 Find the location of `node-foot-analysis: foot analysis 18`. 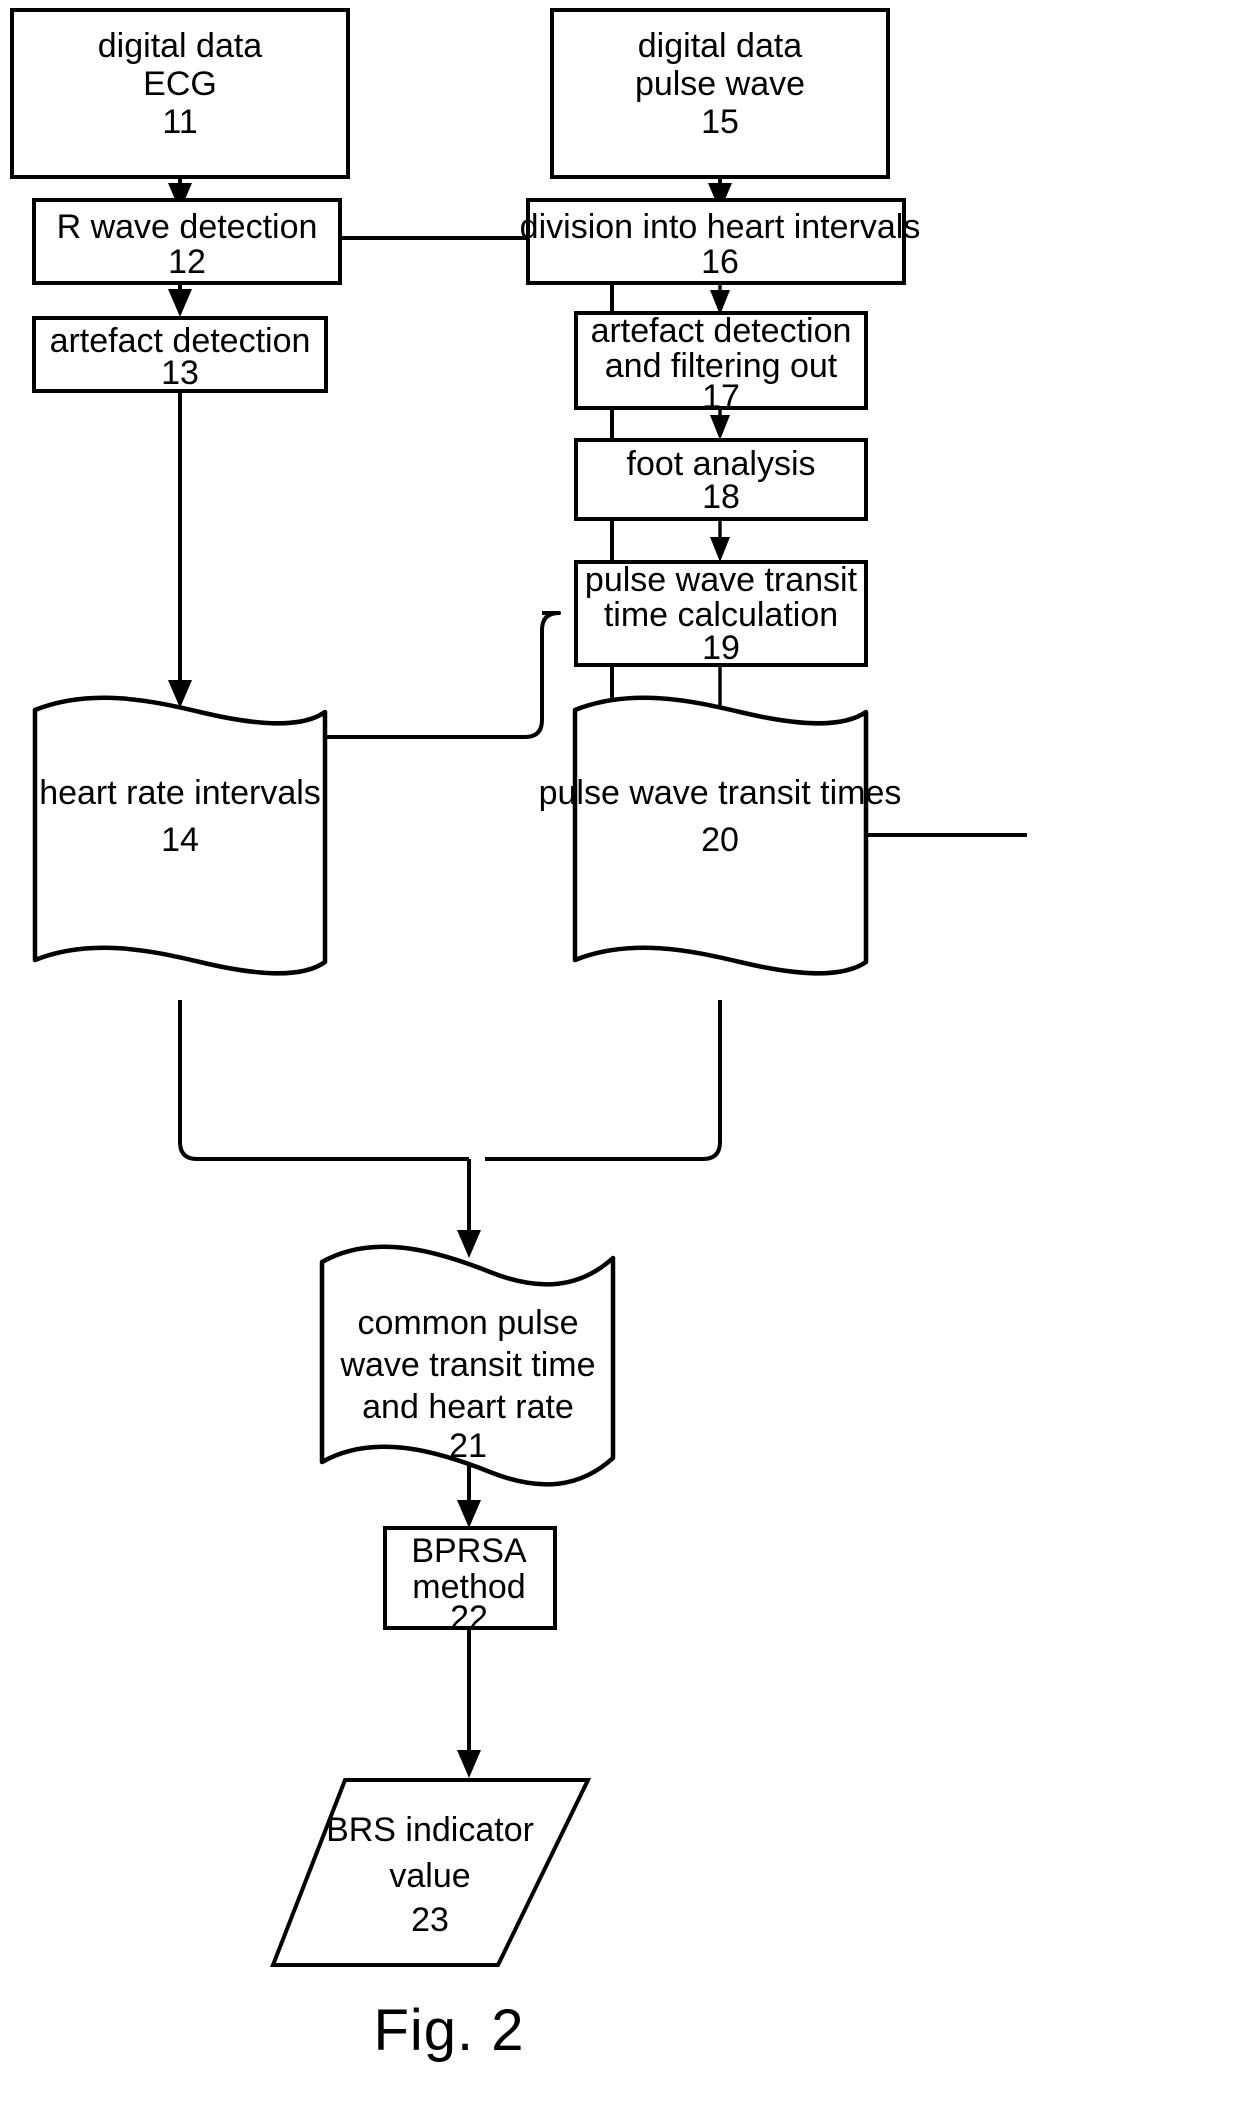

node-foot-analysis: foot analysis 18 is located at coordinates (721, 479).